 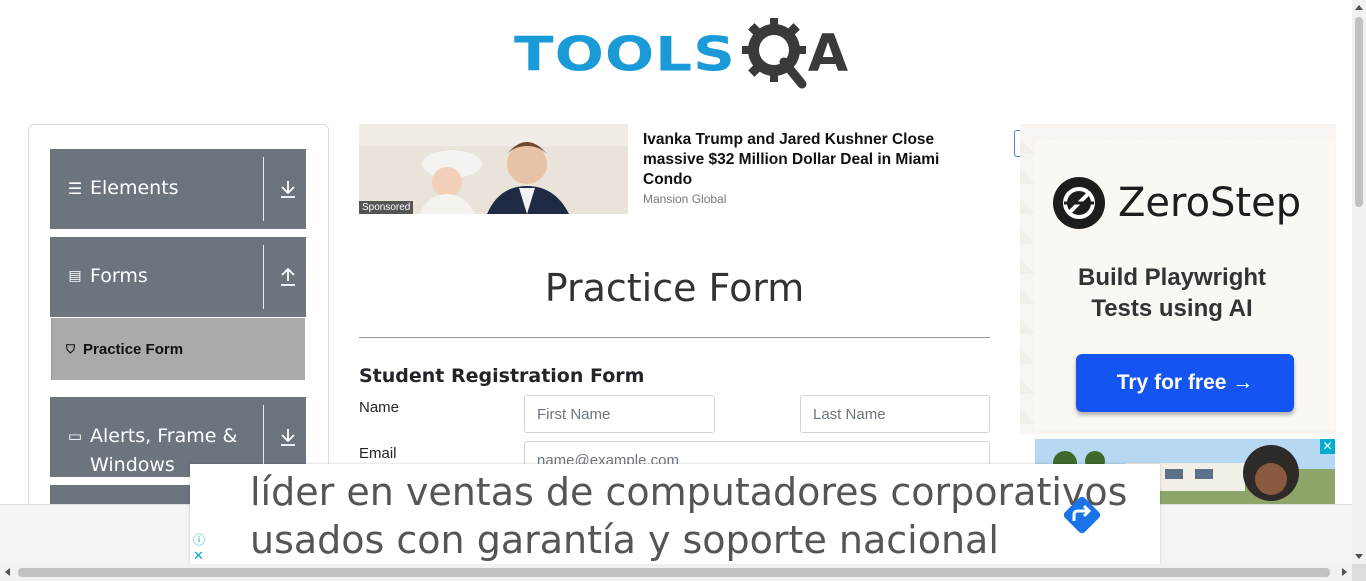 I want to click on hamburger-icon: ☰, so click(x=75, y=188).